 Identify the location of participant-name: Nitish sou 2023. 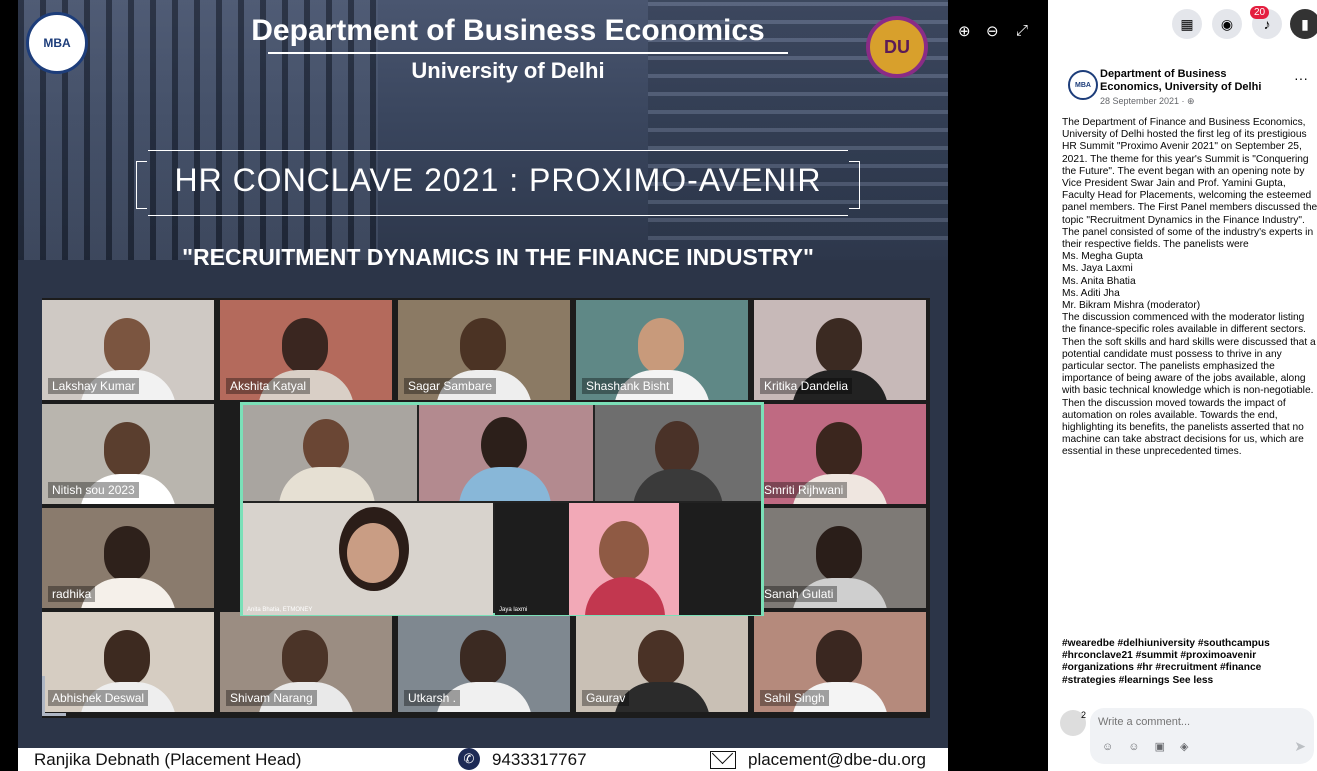
(93, 490).